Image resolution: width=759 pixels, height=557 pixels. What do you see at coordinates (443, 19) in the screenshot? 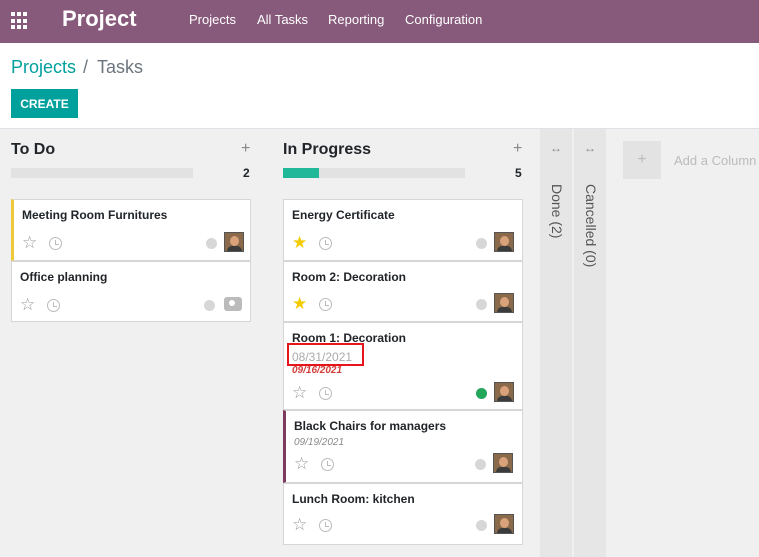
I see `menu-configuration: Configuration` at bounding box center [443, 19].